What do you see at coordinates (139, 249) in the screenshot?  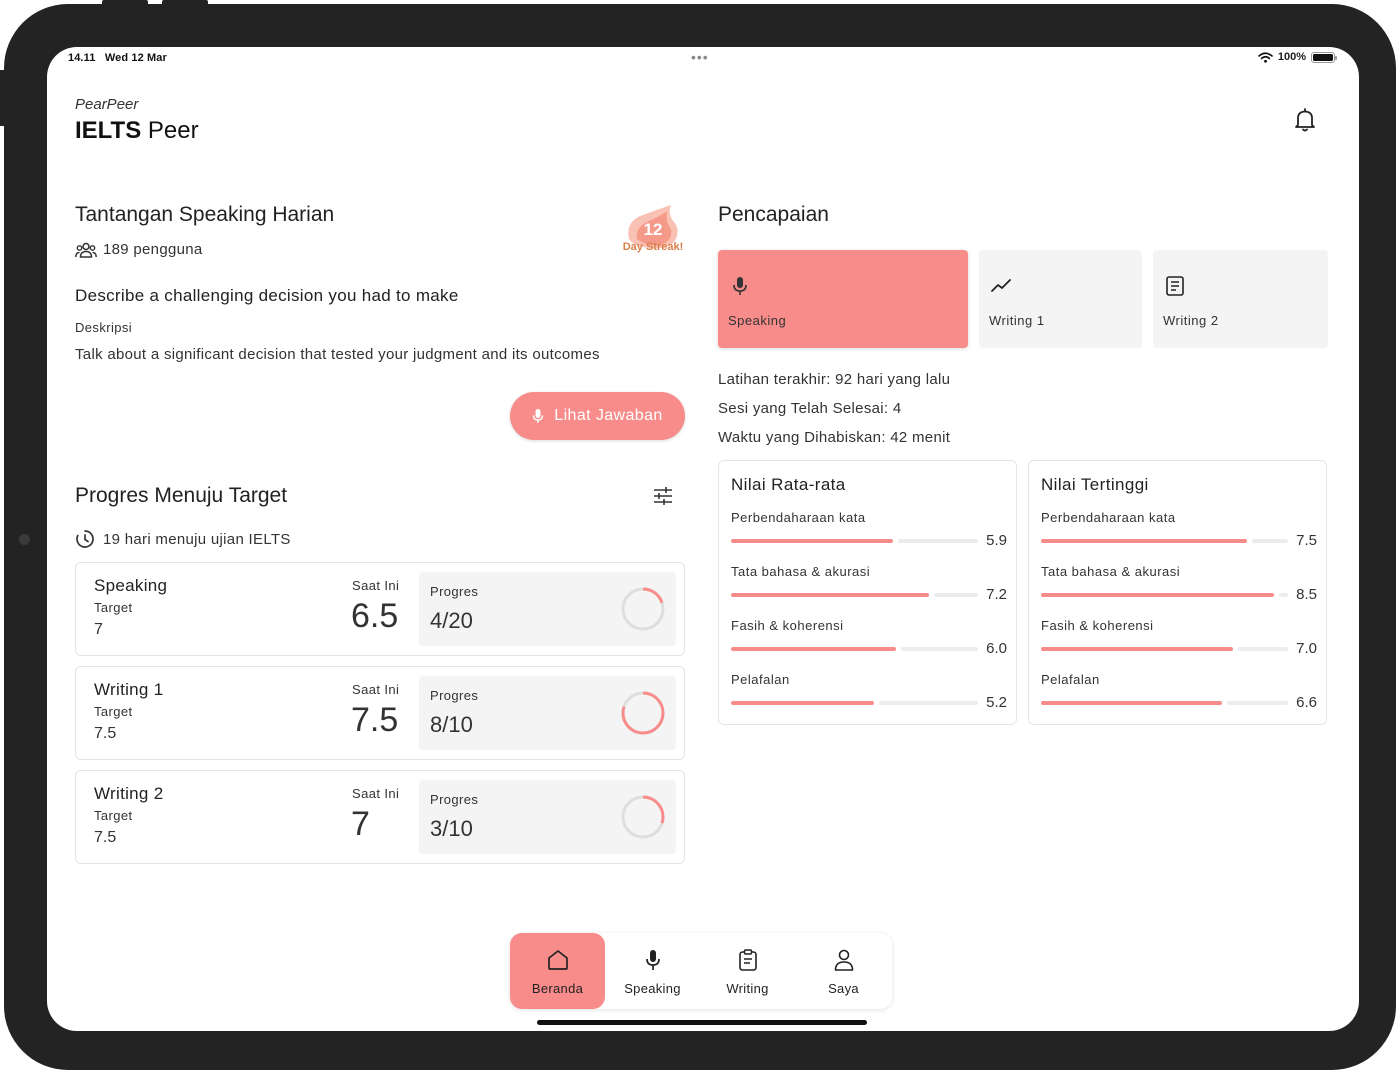 I see `challenge-users: 189 pengguna` at bounding box center [139, 249].